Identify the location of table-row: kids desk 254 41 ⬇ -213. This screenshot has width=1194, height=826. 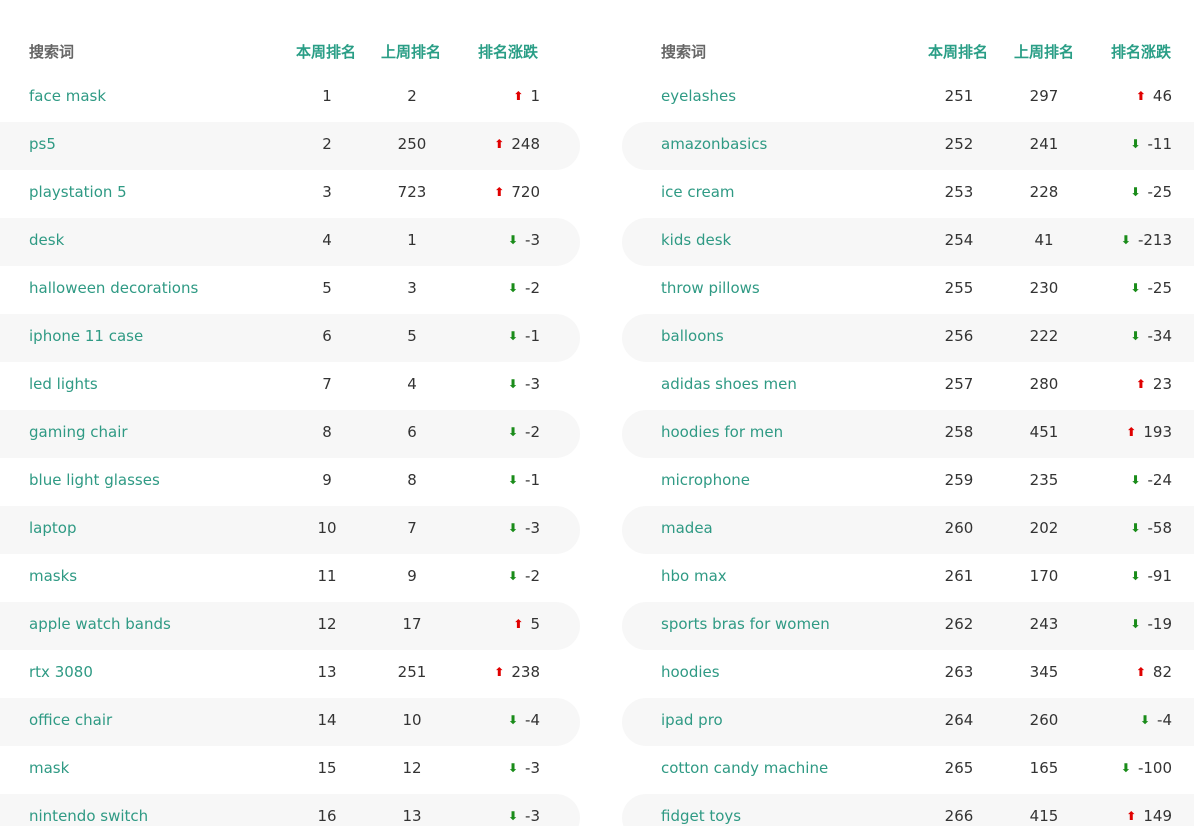
(908, 242).